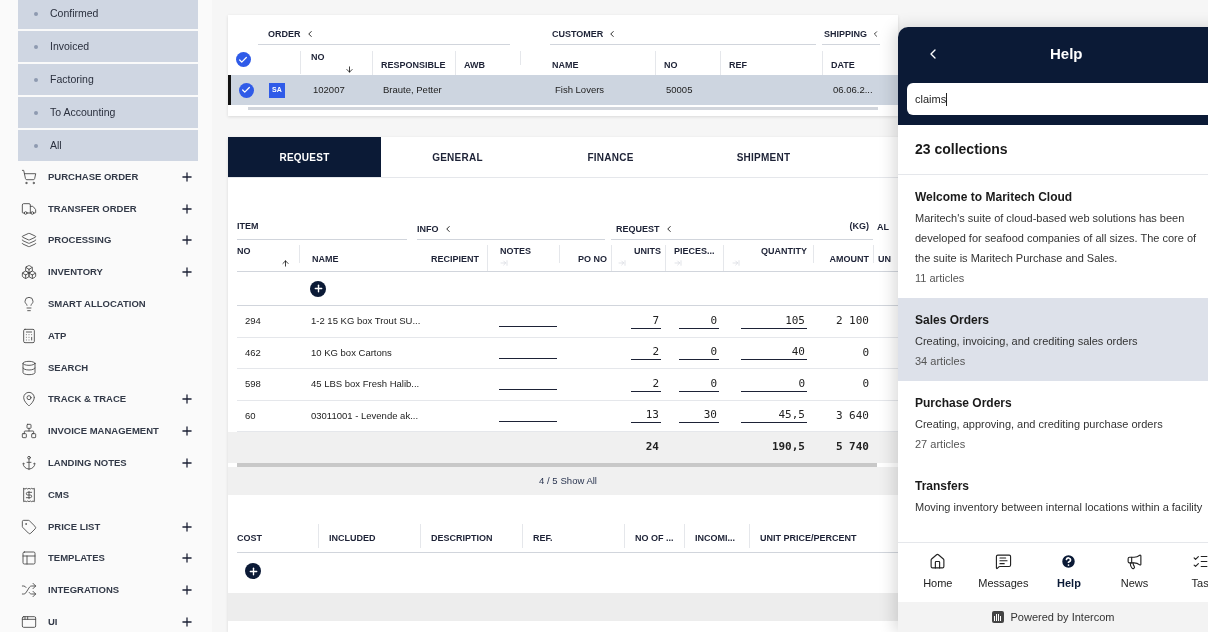 This screenshot has height=632, width=1208. Describe the element at coordinates (29, 526) in the screenshot. I see `tag-icon` at that location.